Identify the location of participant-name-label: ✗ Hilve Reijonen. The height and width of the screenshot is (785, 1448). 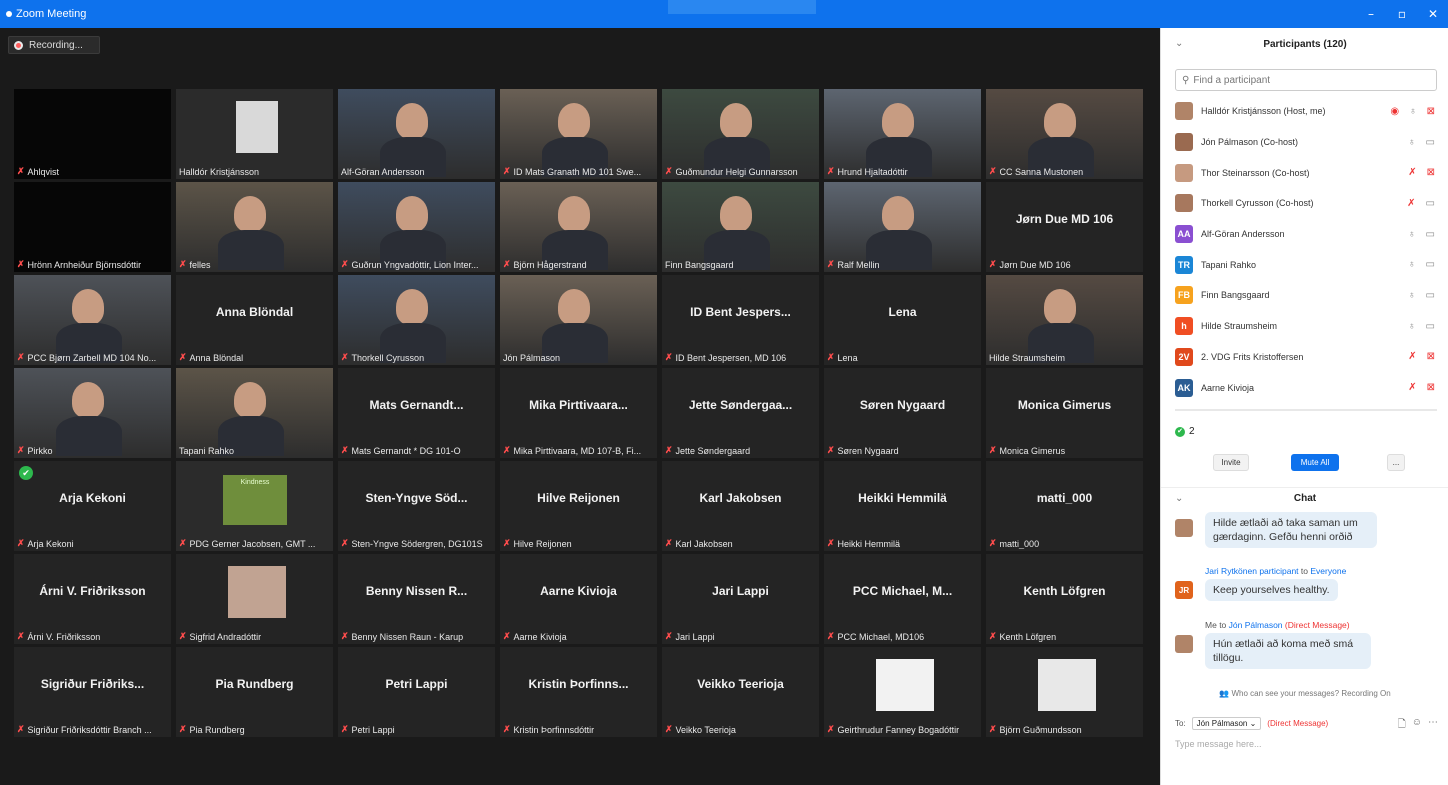
(578, 543).